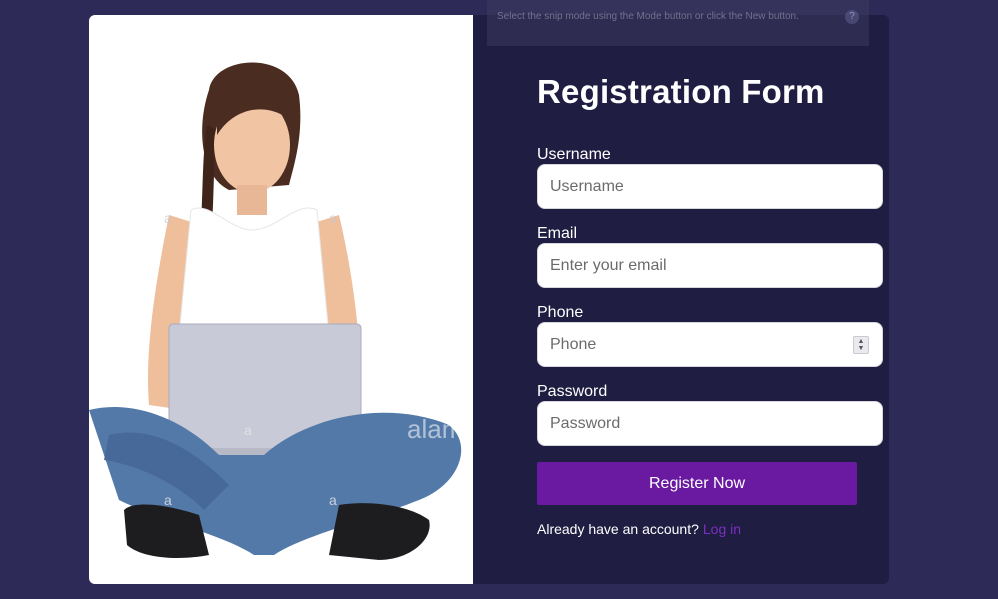 The height and width of the screenshot is (599, 998). I want to click on login-prompt: Already have an account? Log in, so click(639, 529).